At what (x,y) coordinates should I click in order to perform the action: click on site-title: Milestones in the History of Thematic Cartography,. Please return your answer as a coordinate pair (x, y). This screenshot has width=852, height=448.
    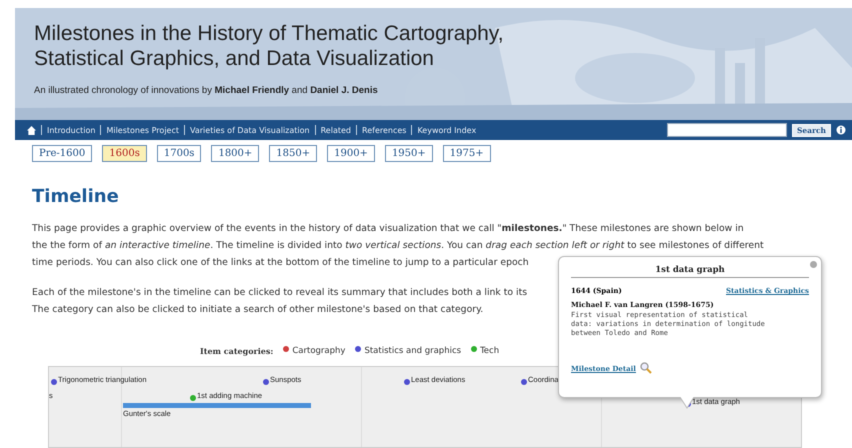
    Looking at the image, I should click on (269, 33).